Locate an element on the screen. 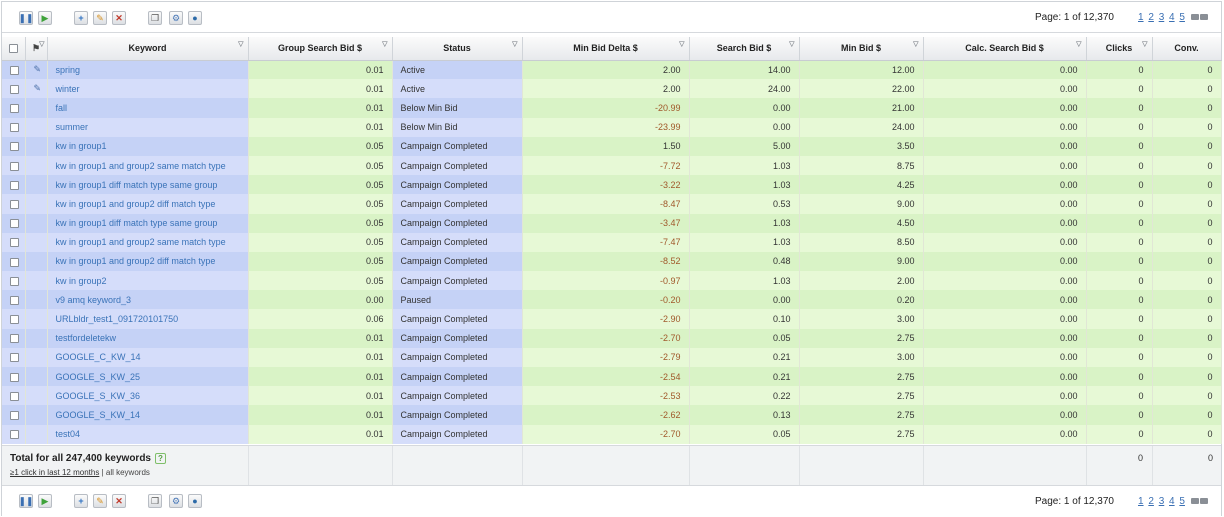 This screenshot has height=517, width=1224. keyword-cell: GOOGLE_S_KW_14 is located at coordinates (148, 415).